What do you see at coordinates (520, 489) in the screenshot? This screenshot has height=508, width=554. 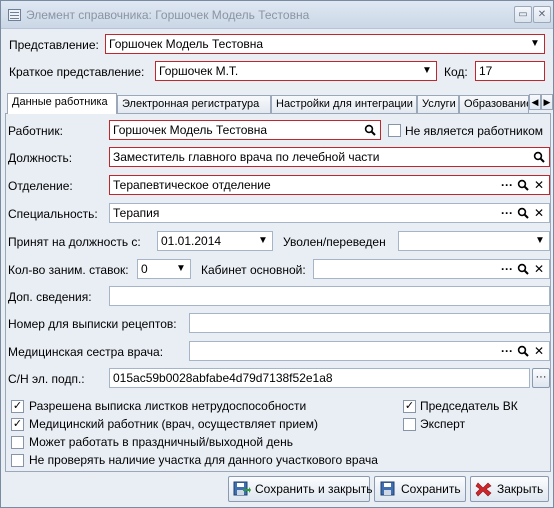 I see `close-label: Закрыть` at bounding box center [520, 489].